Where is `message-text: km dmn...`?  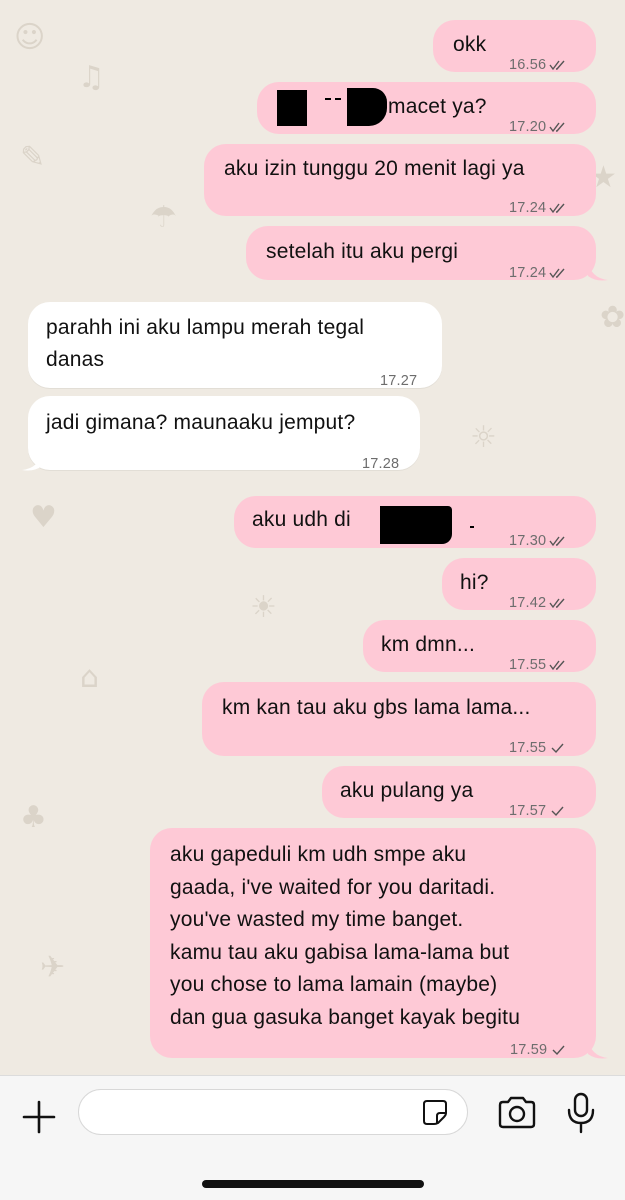
message-text: km dmn... is located at coordinates (428, 644).